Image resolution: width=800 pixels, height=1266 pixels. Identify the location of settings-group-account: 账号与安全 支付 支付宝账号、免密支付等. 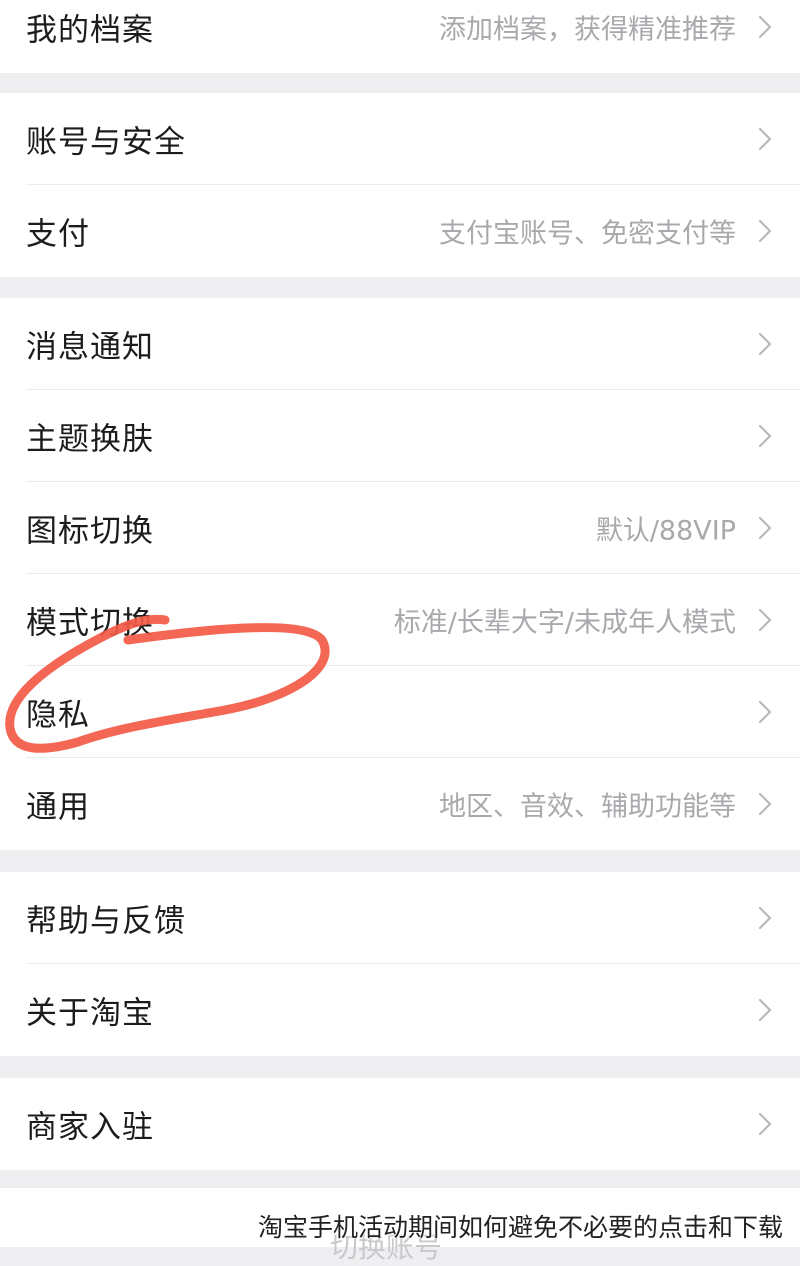
(400, 185).